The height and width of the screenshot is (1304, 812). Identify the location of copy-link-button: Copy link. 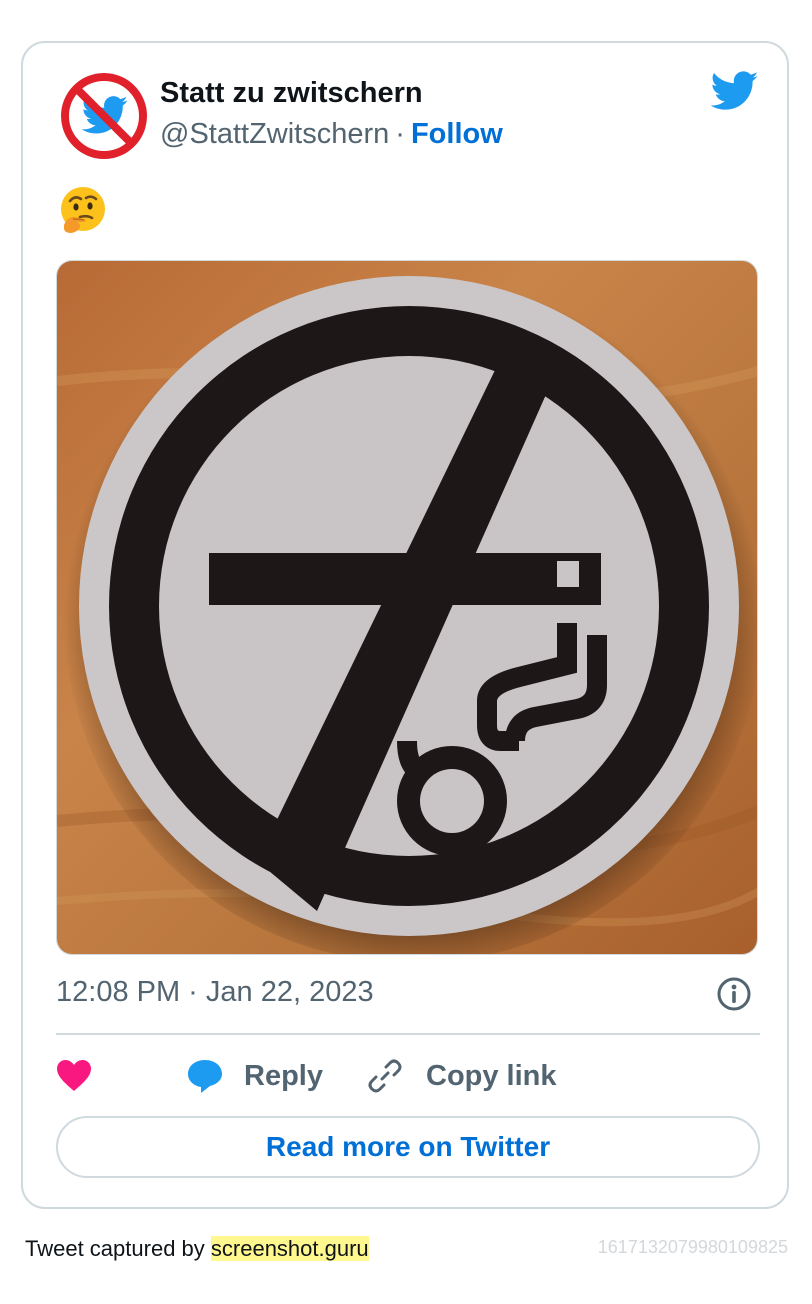
(461, 1076).